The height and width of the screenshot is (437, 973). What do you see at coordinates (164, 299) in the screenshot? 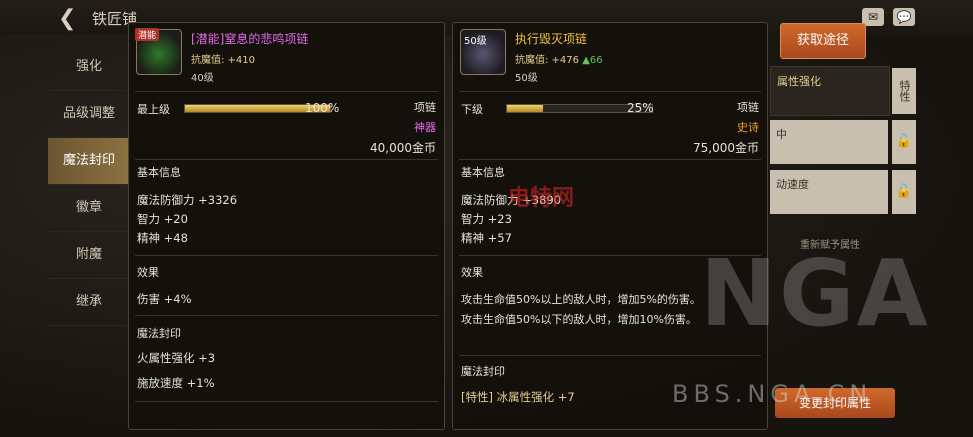
I see `effect-line: 伤害 +4%` at bounding box center [164, 299].